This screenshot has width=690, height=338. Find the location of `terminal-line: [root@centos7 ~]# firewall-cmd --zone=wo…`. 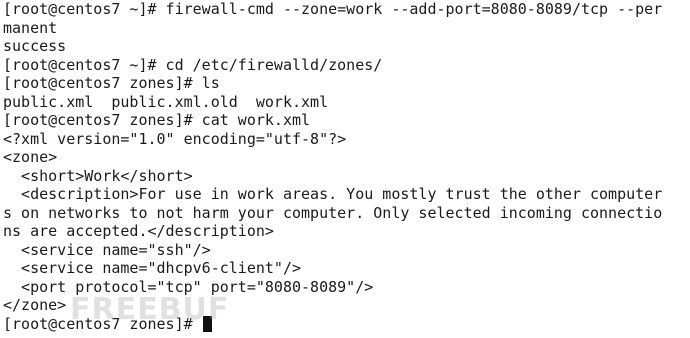

terminal-line: [root@centos7 ~]# firewall-cmd --zone=wo… is located at coordinates (333, 9).